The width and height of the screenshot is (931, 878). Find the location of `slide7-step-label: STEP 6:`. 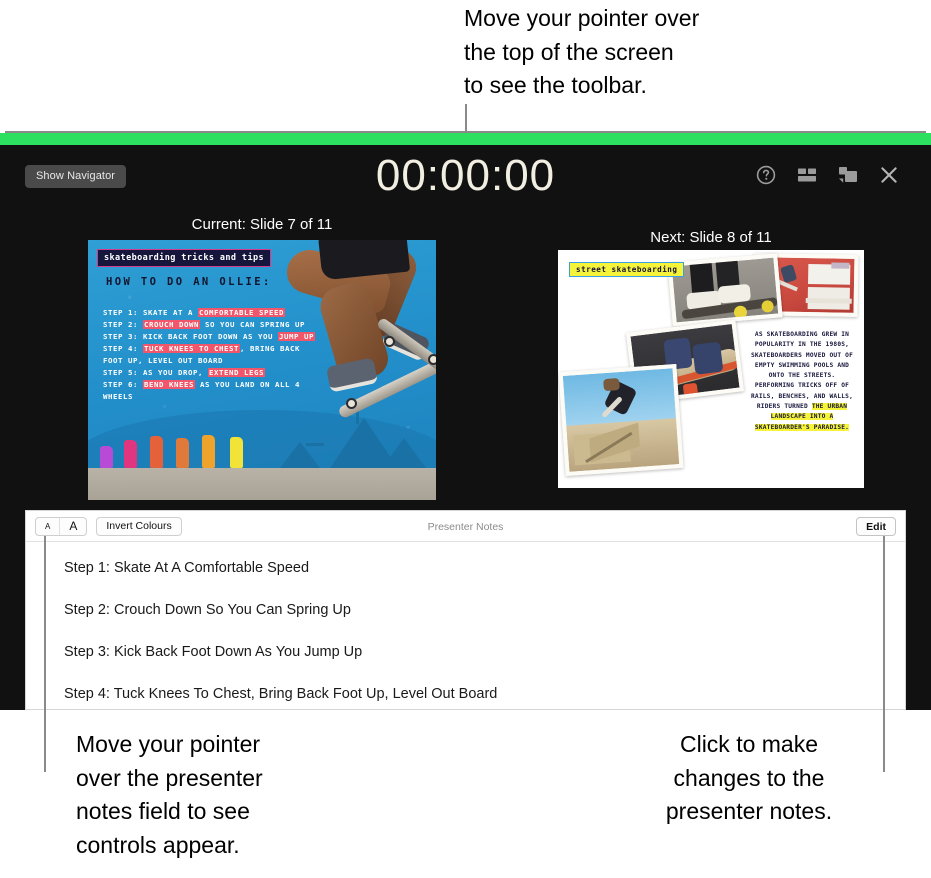

slide7-step-label: STEP 6: is located at coordinates (123, 384).